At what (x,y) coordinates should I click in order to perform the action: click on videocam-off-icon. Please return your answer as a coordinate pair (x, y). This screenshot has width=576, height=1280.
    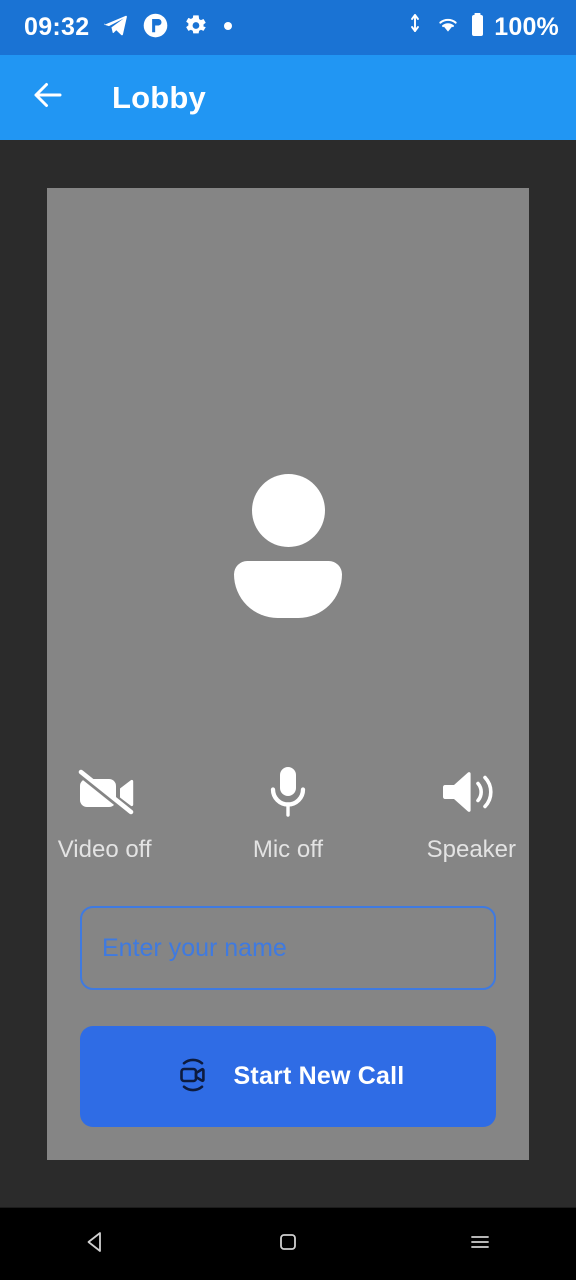
    Looking at the image, I should click on (105, 792).